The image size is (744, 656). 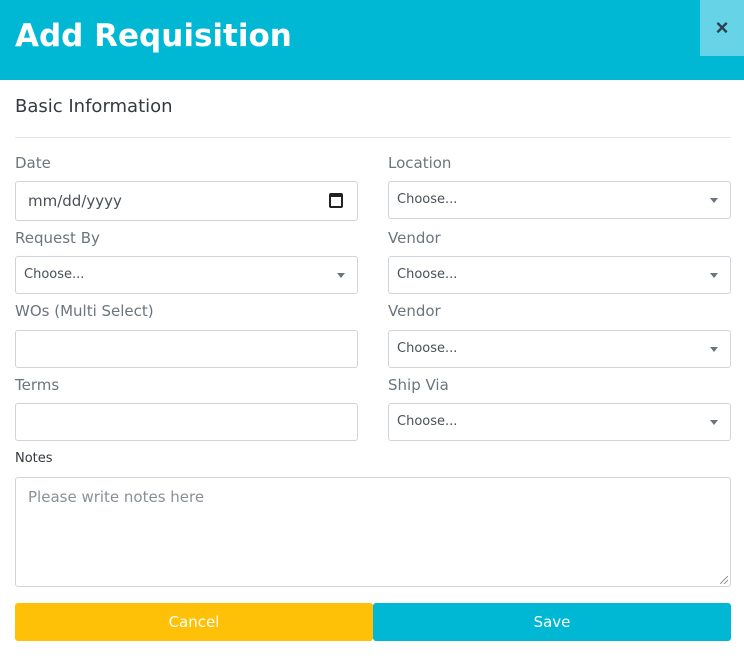 I want to click on close-icon: ×, so click(x=722, y=27).